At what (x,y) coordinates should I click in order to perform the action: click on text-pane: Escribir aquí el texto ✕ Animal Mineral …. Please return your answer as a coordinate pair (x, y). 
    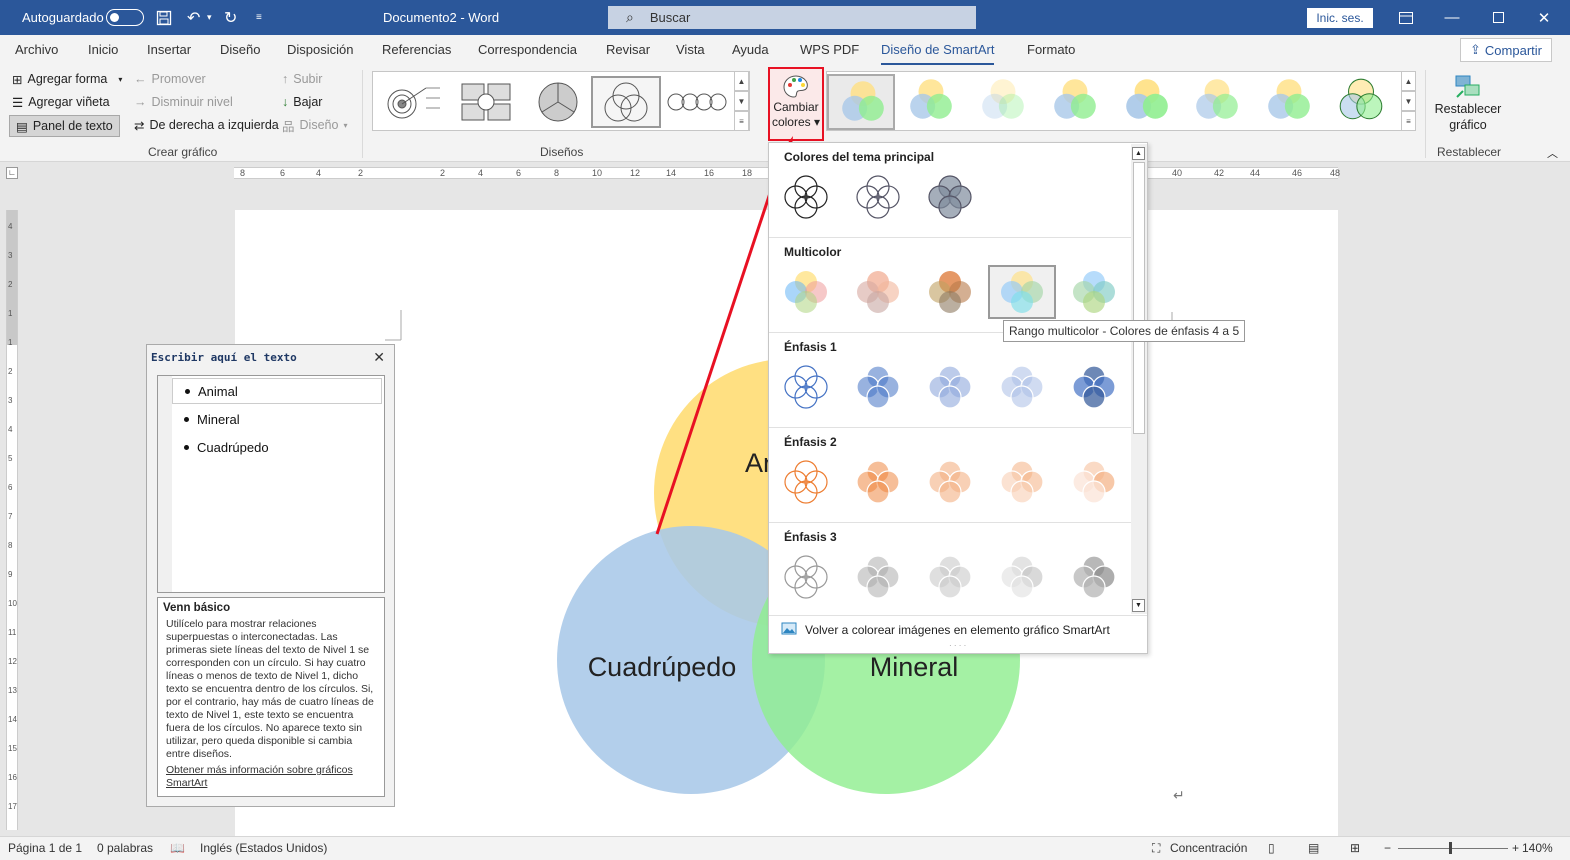
    Looking at the image, I should click on (270, 575).